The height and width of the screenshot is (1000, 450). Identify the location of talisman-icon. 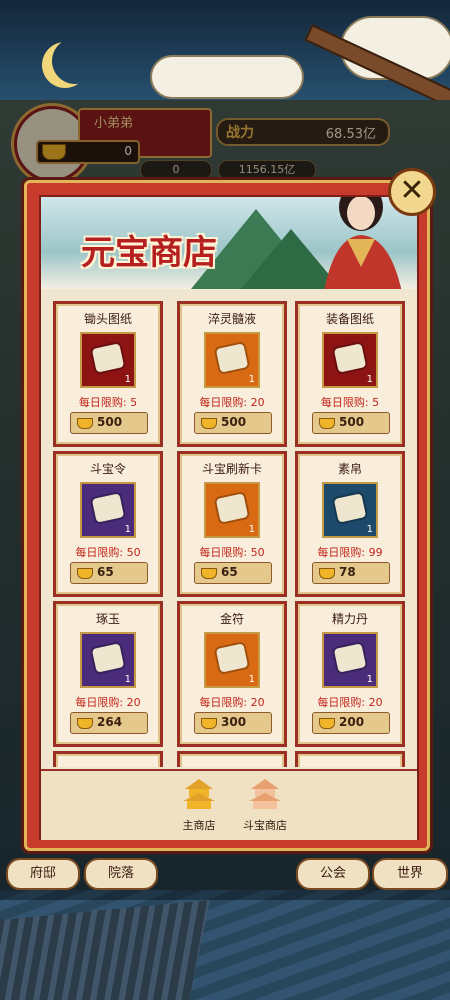
(232, 658).